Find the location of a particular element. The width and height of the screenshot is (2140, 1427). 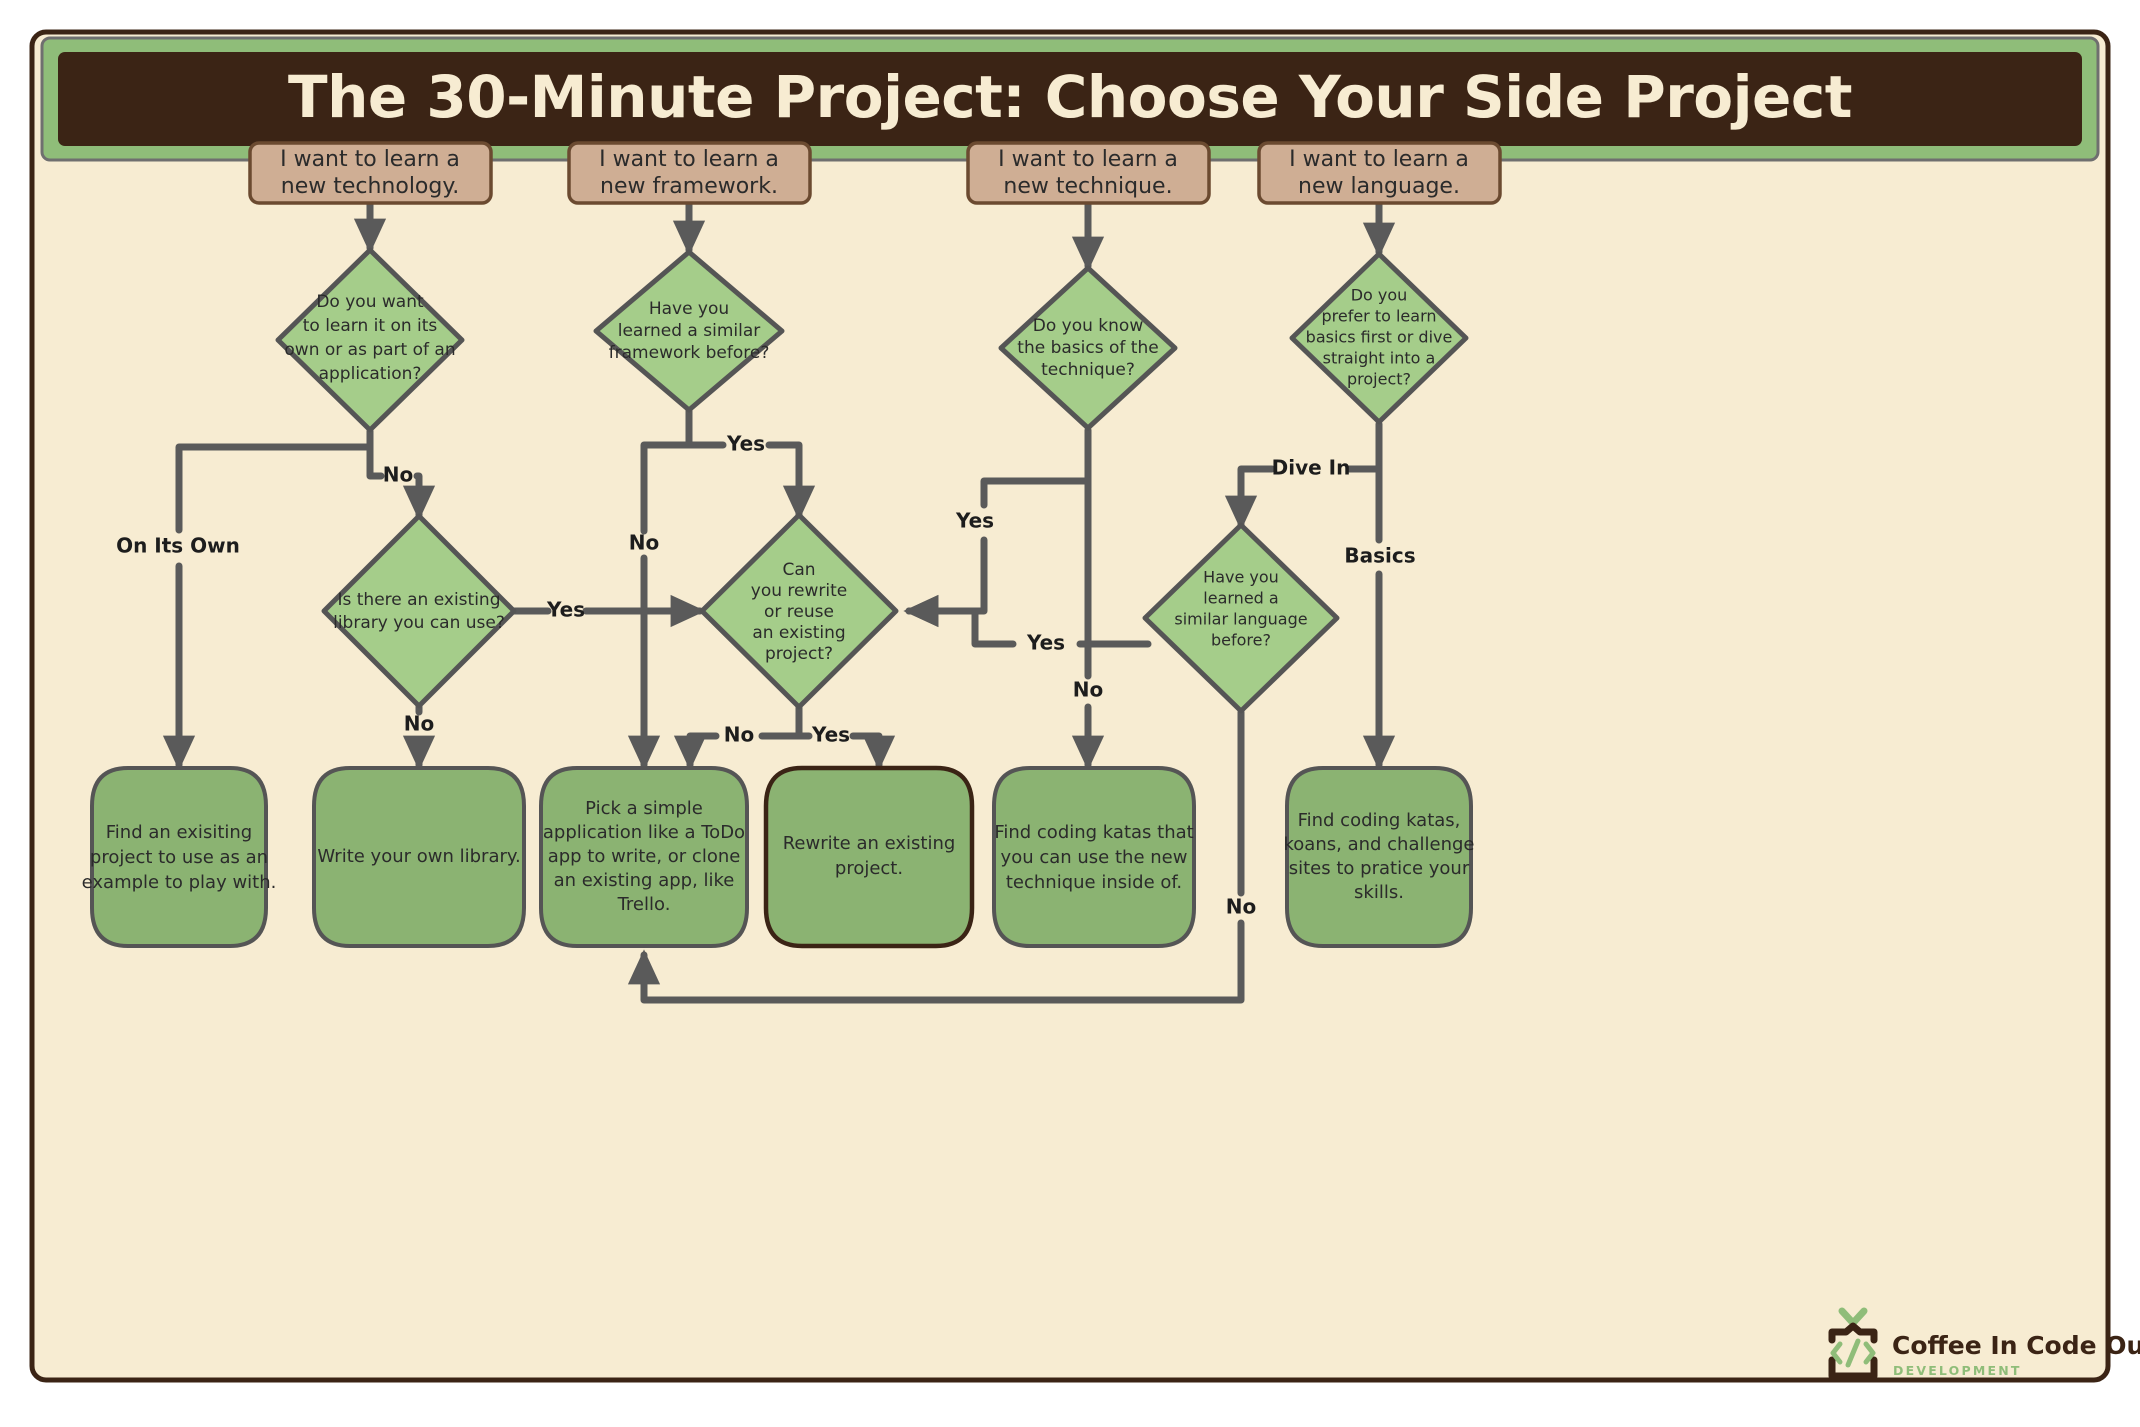

result-find-example-l3: example to play with. is located at coordinates (179, 882).